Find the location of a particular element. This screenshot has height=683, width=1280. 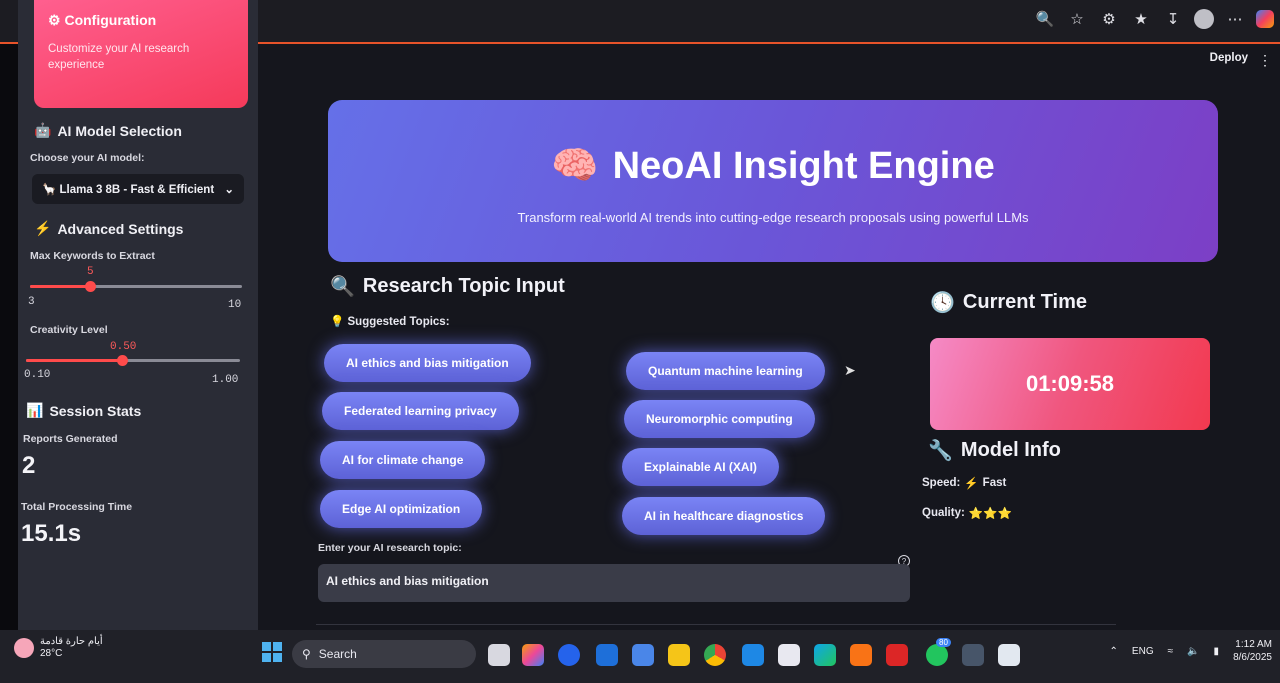

brave-icon is located at coordinates (861, 655).